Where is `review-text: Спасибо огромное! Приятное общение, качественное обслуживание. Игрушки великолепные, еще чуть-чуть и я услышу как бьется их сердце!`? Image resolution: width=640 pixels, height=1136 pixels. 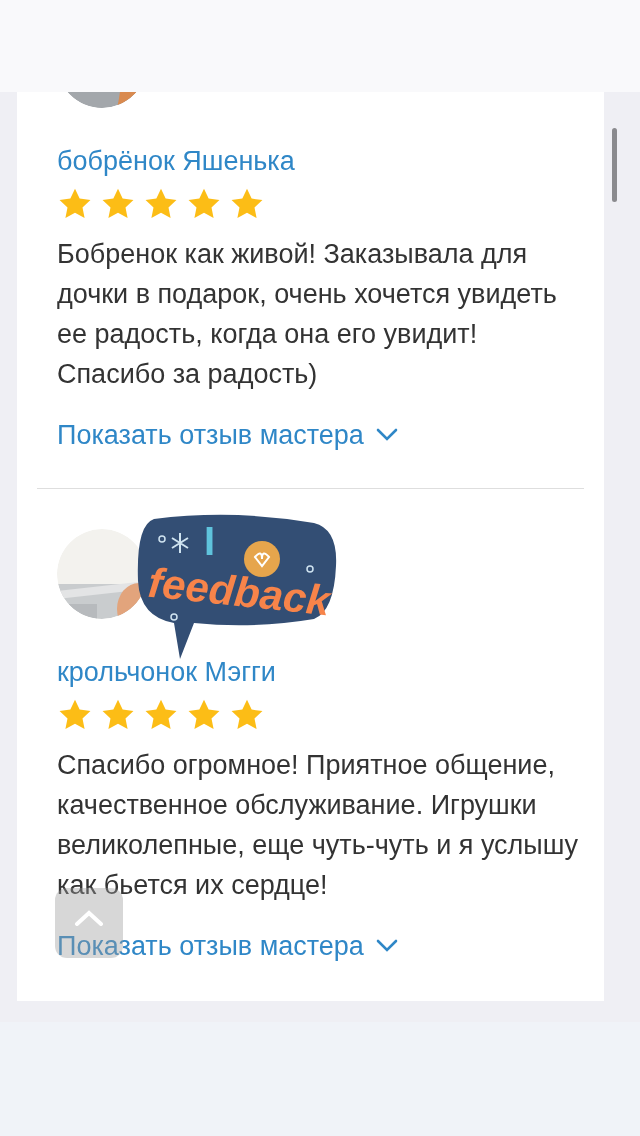 review-text: Спасибо огромное! Приятное общение, качественное обслуживание. Игрушки великолепные, еще чуть-чуть и я услышу как бьется их сердце! is located at coordinates (318, 825).